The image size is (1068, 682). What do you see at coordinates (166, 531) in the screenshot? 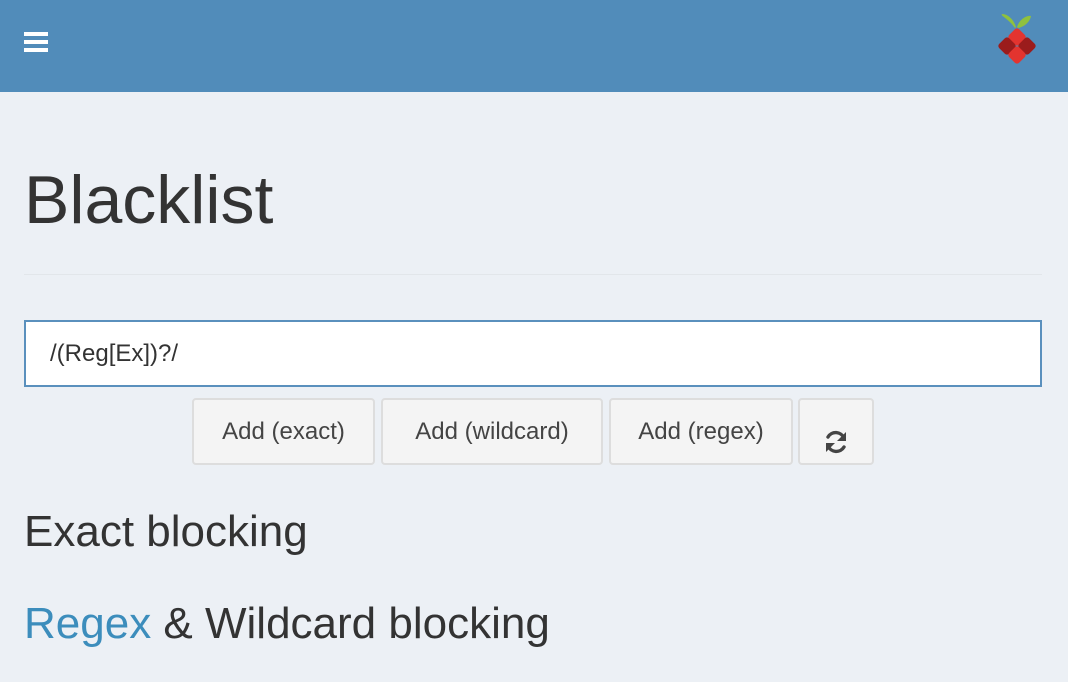
I see `exact-blocking-heading: Exact blocking` at bounding box center [166, 531].